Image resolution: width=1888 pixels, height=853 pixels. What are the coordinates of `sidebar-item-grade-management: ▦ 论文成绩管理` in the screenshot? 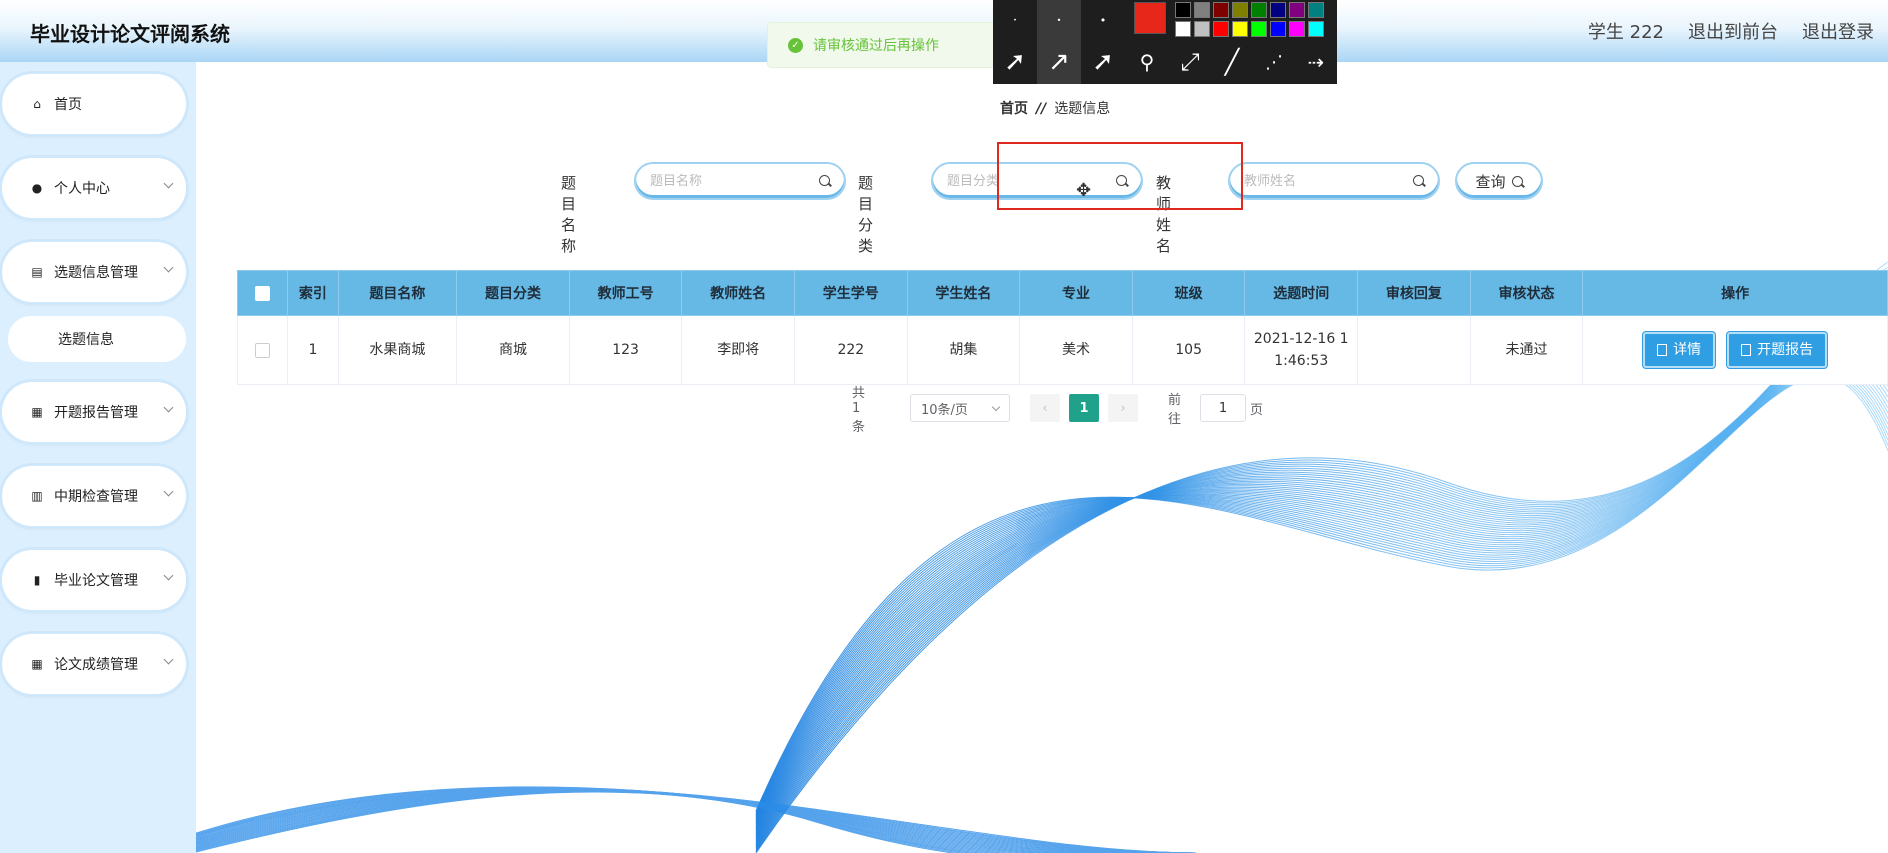 It's located at (94, 664).